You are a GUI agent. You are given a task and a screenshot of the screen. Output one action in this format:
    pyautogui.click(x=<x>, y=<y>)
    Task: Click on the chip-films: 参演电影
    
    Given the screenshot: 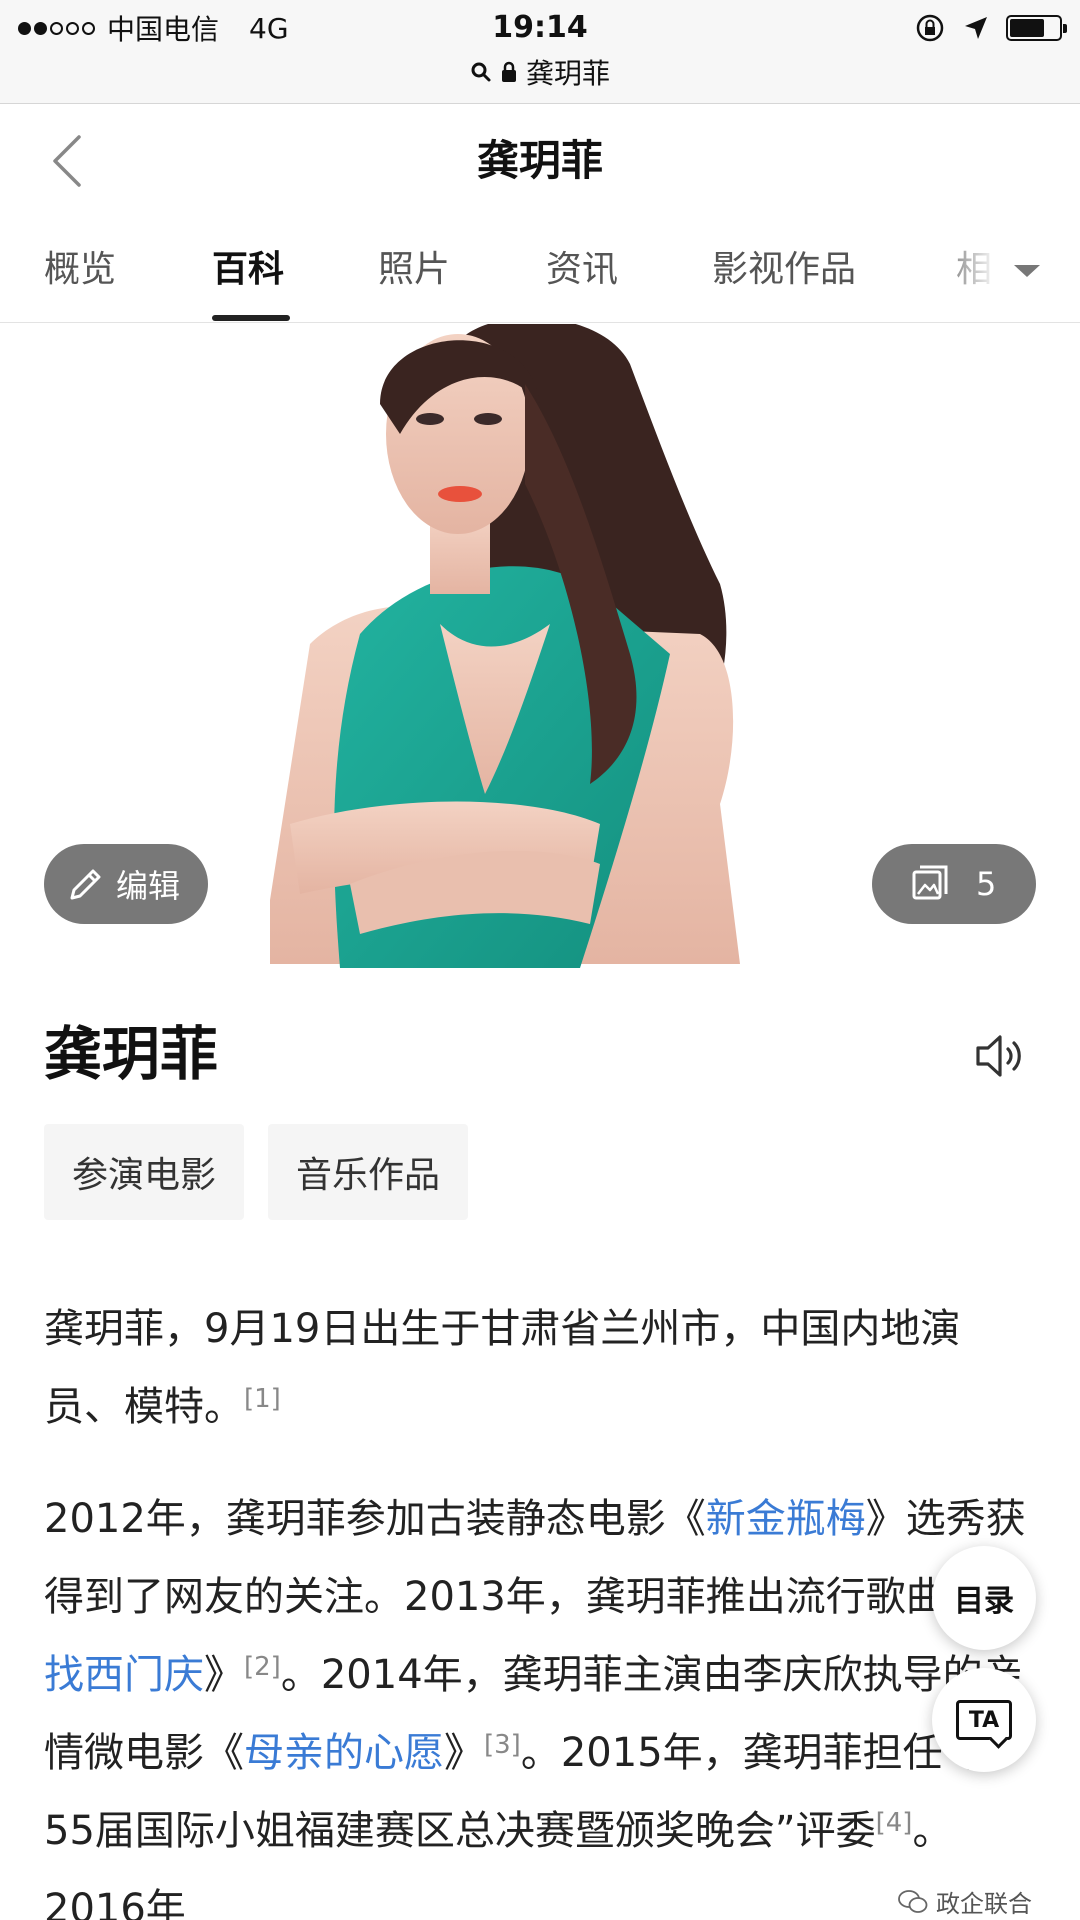 What is the action you would take?
    pyautogui.click(x=144, y=1172)
    